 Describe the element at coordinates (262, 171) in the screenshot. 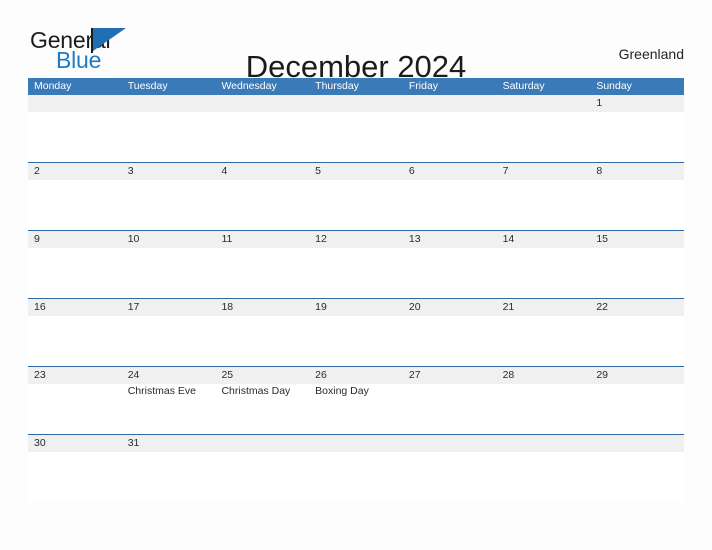

I see `day-number: 4` at that location.